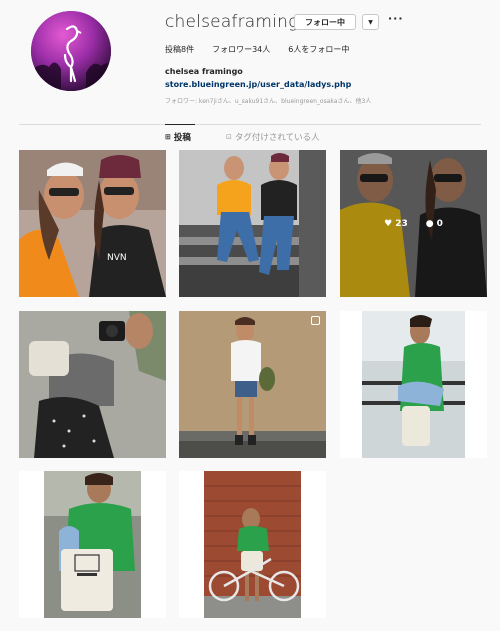 The width and height of the screenshot is (500, 631). I want to click on post-hover-overlay: ♥ 23 ● 0, so click(413, 223).